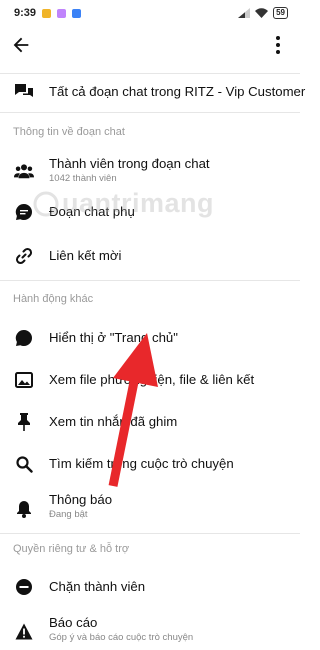 Image resolution: width=320 pixels, height=650 pixels. Describe the element at coordinates (150, 256) in the screenshot. I see `invite-link-item: Liên kết mời` at that location.